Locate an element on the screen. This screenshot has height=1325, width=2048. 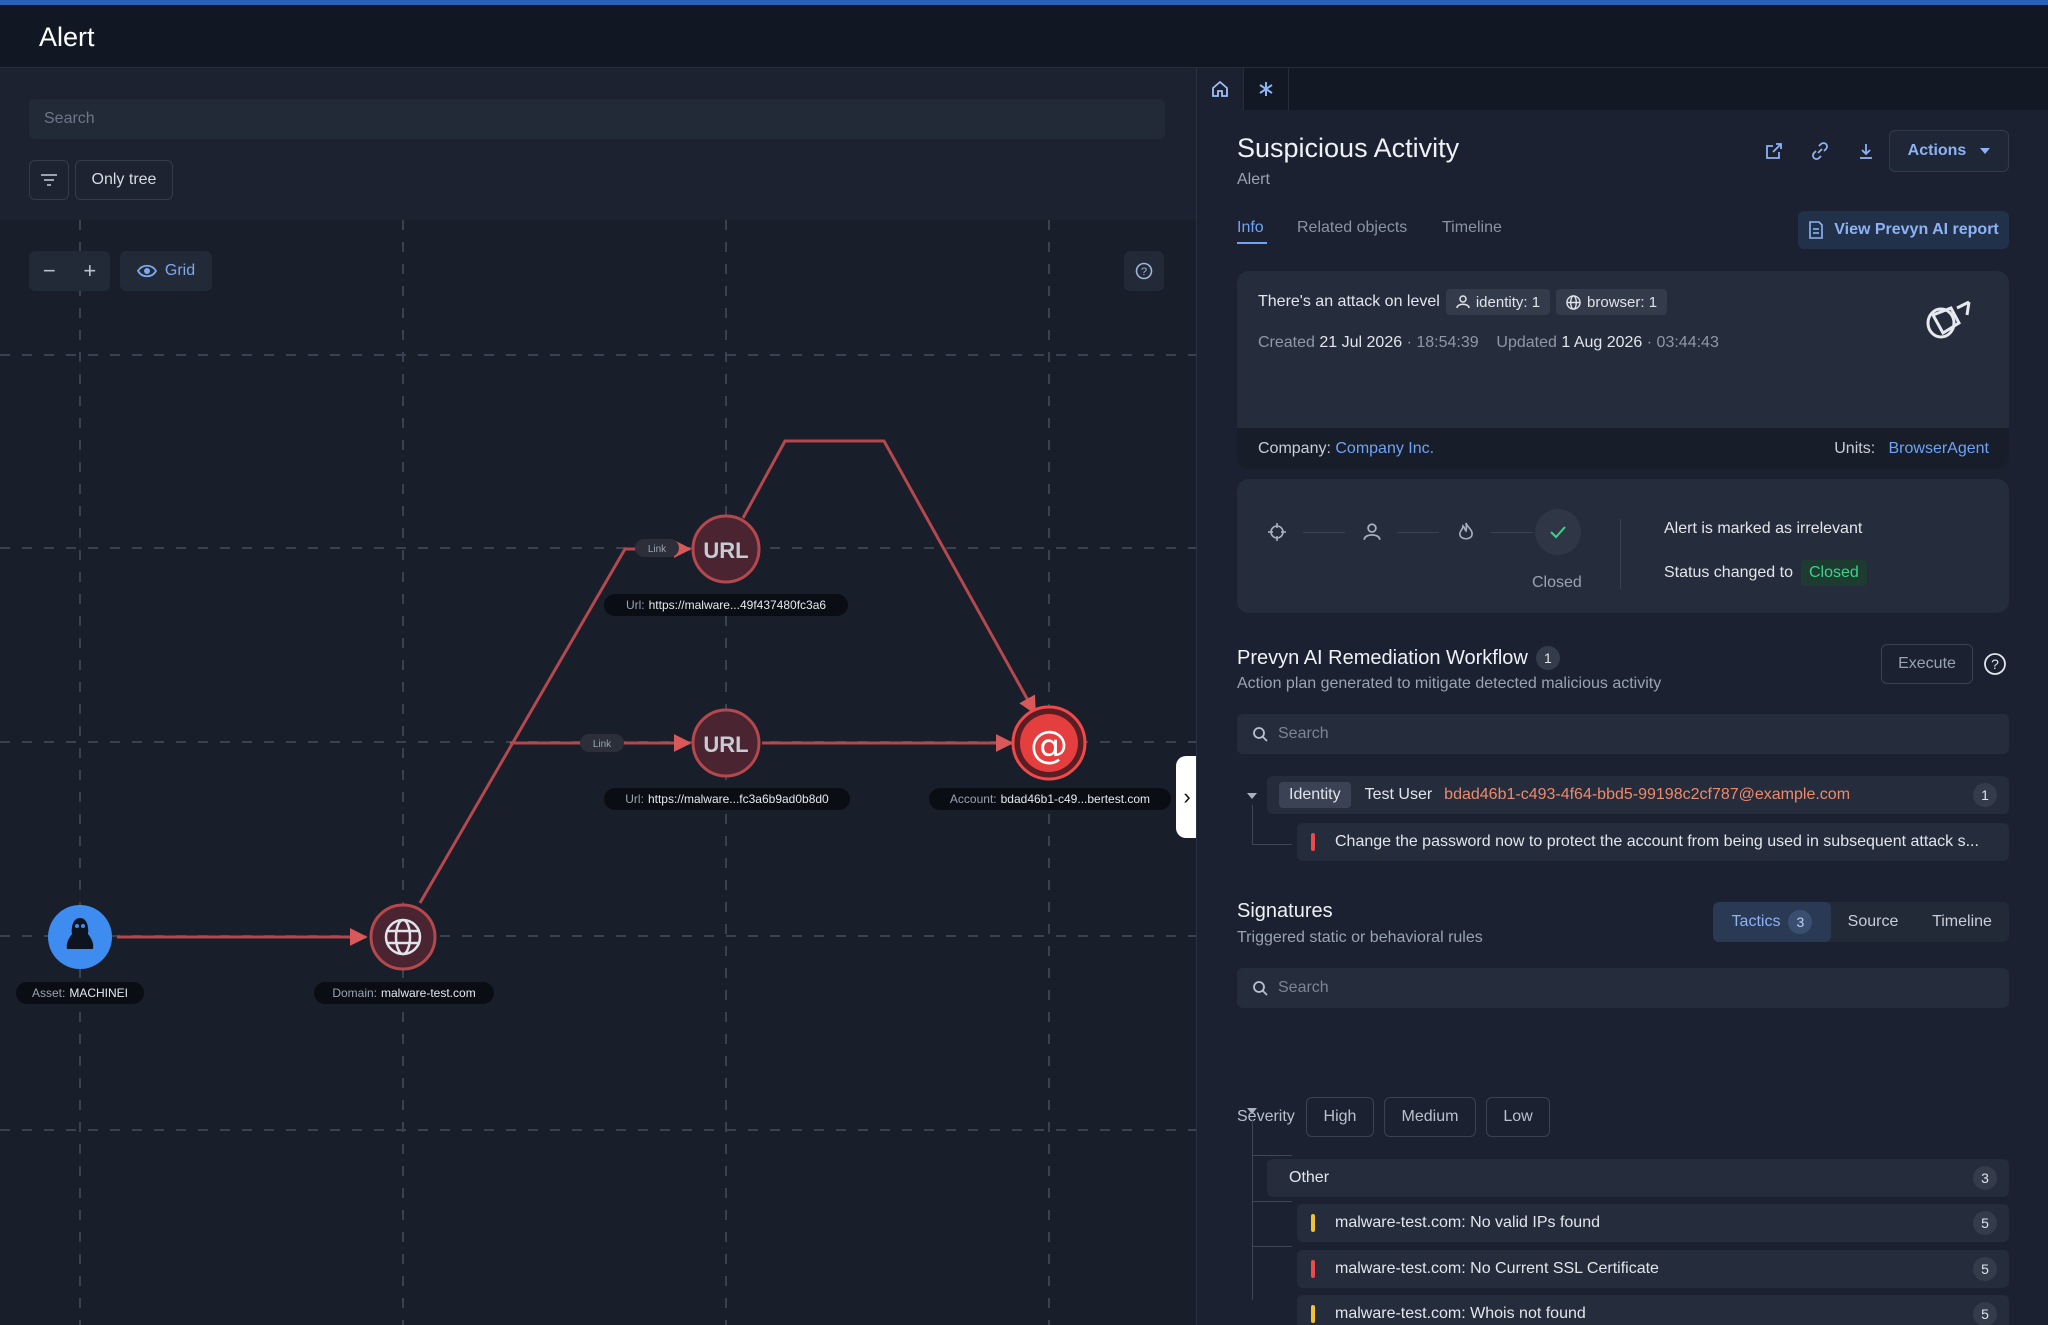
execute-button: Execute is located at coordinates (1927, 664).